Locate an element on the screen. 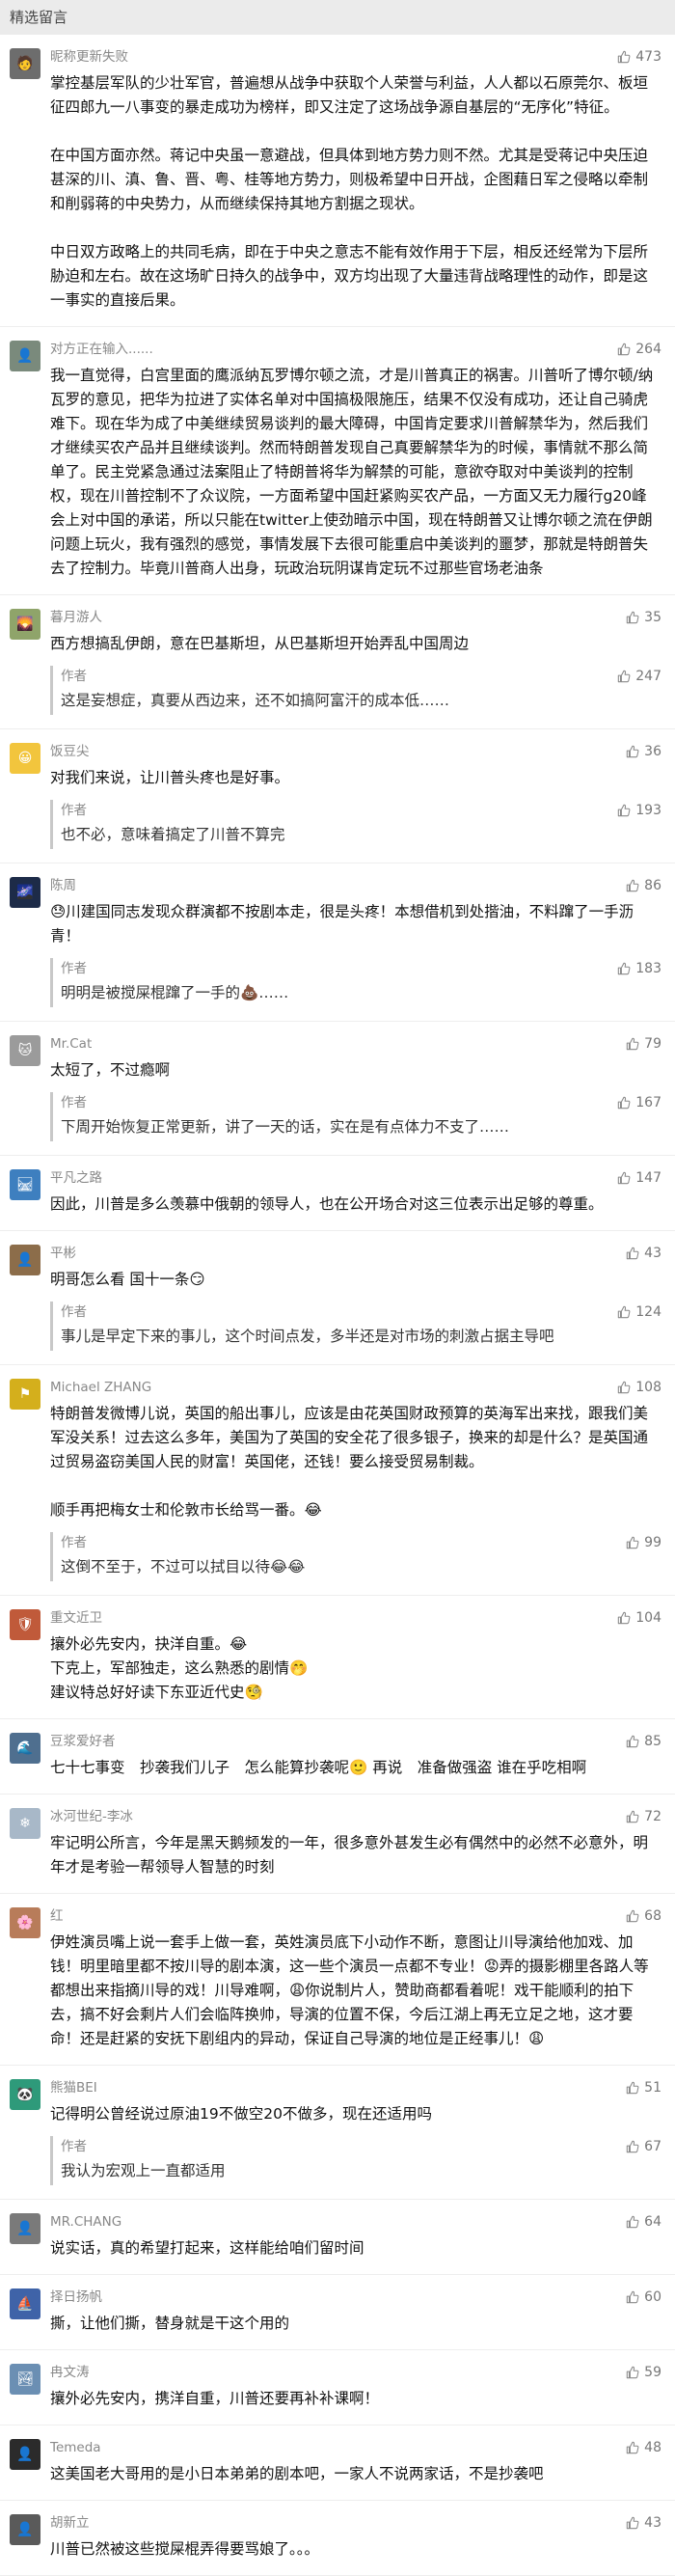 This screenshot has width=675, height=2576. like-button: 473 is located at coordinates (639, 57).